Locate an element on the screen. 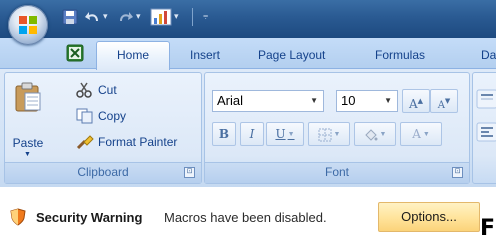  chart-dropdown-icon: ▾ is located at coordinates (176, 16).